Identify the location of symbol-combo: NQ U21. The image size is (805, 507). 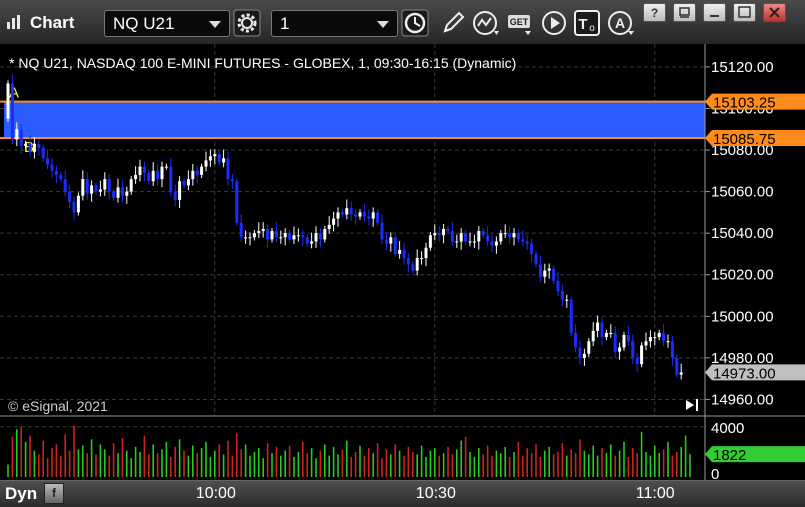
(167, 23).